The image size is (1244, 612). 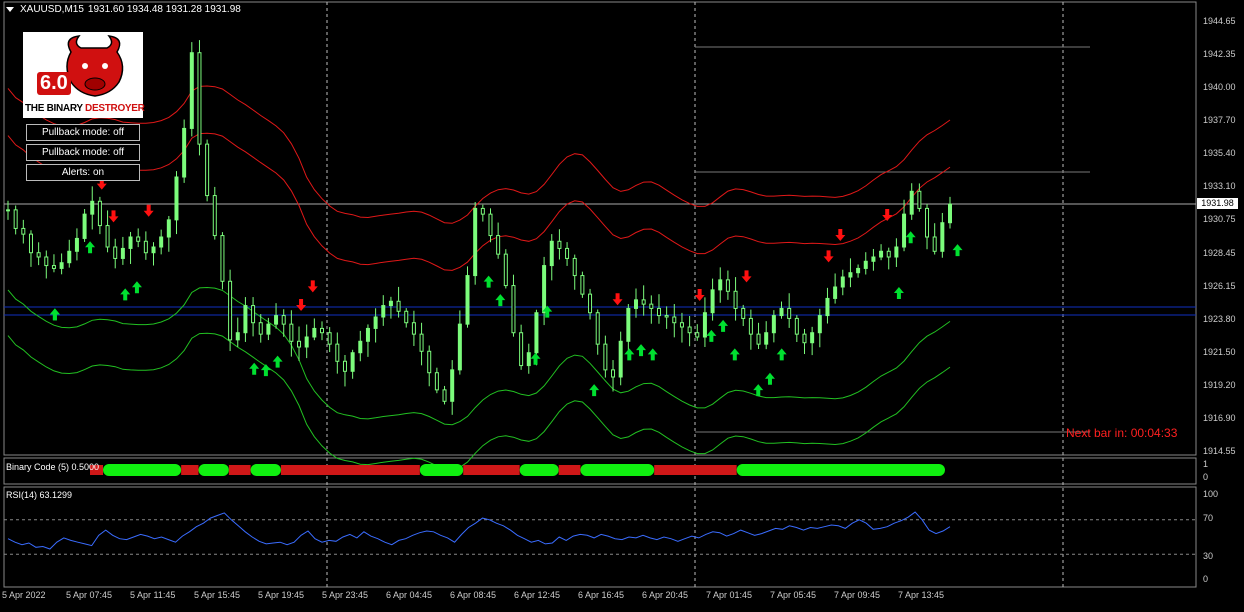 What do you see at coordinates (1208, 518) in the screenshot?
I see `rsi-tick-label: 70` at bounding box center [1208, 518].